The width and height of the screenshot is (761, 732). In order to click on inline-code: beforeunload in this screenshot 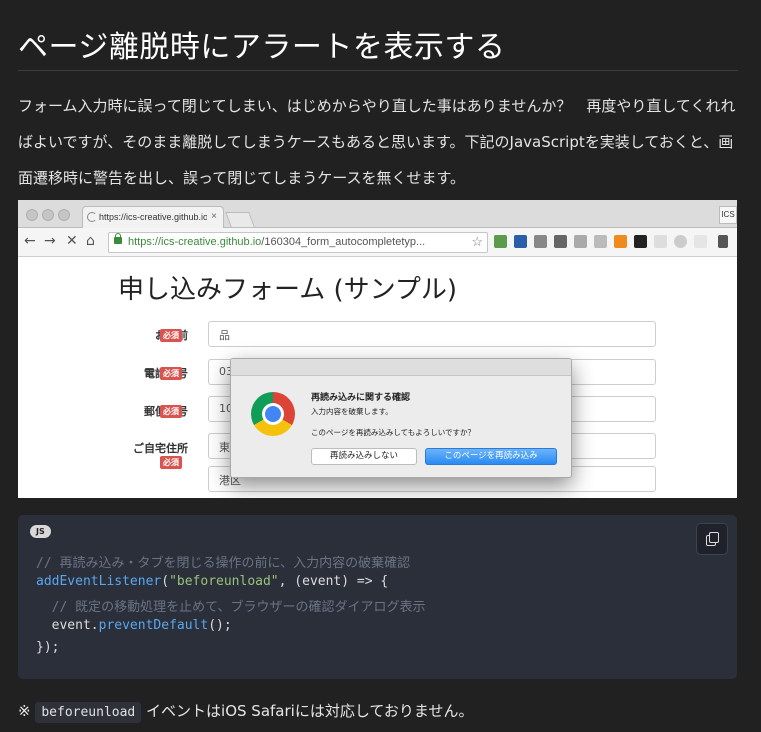, I will do `click(88, 712)`.